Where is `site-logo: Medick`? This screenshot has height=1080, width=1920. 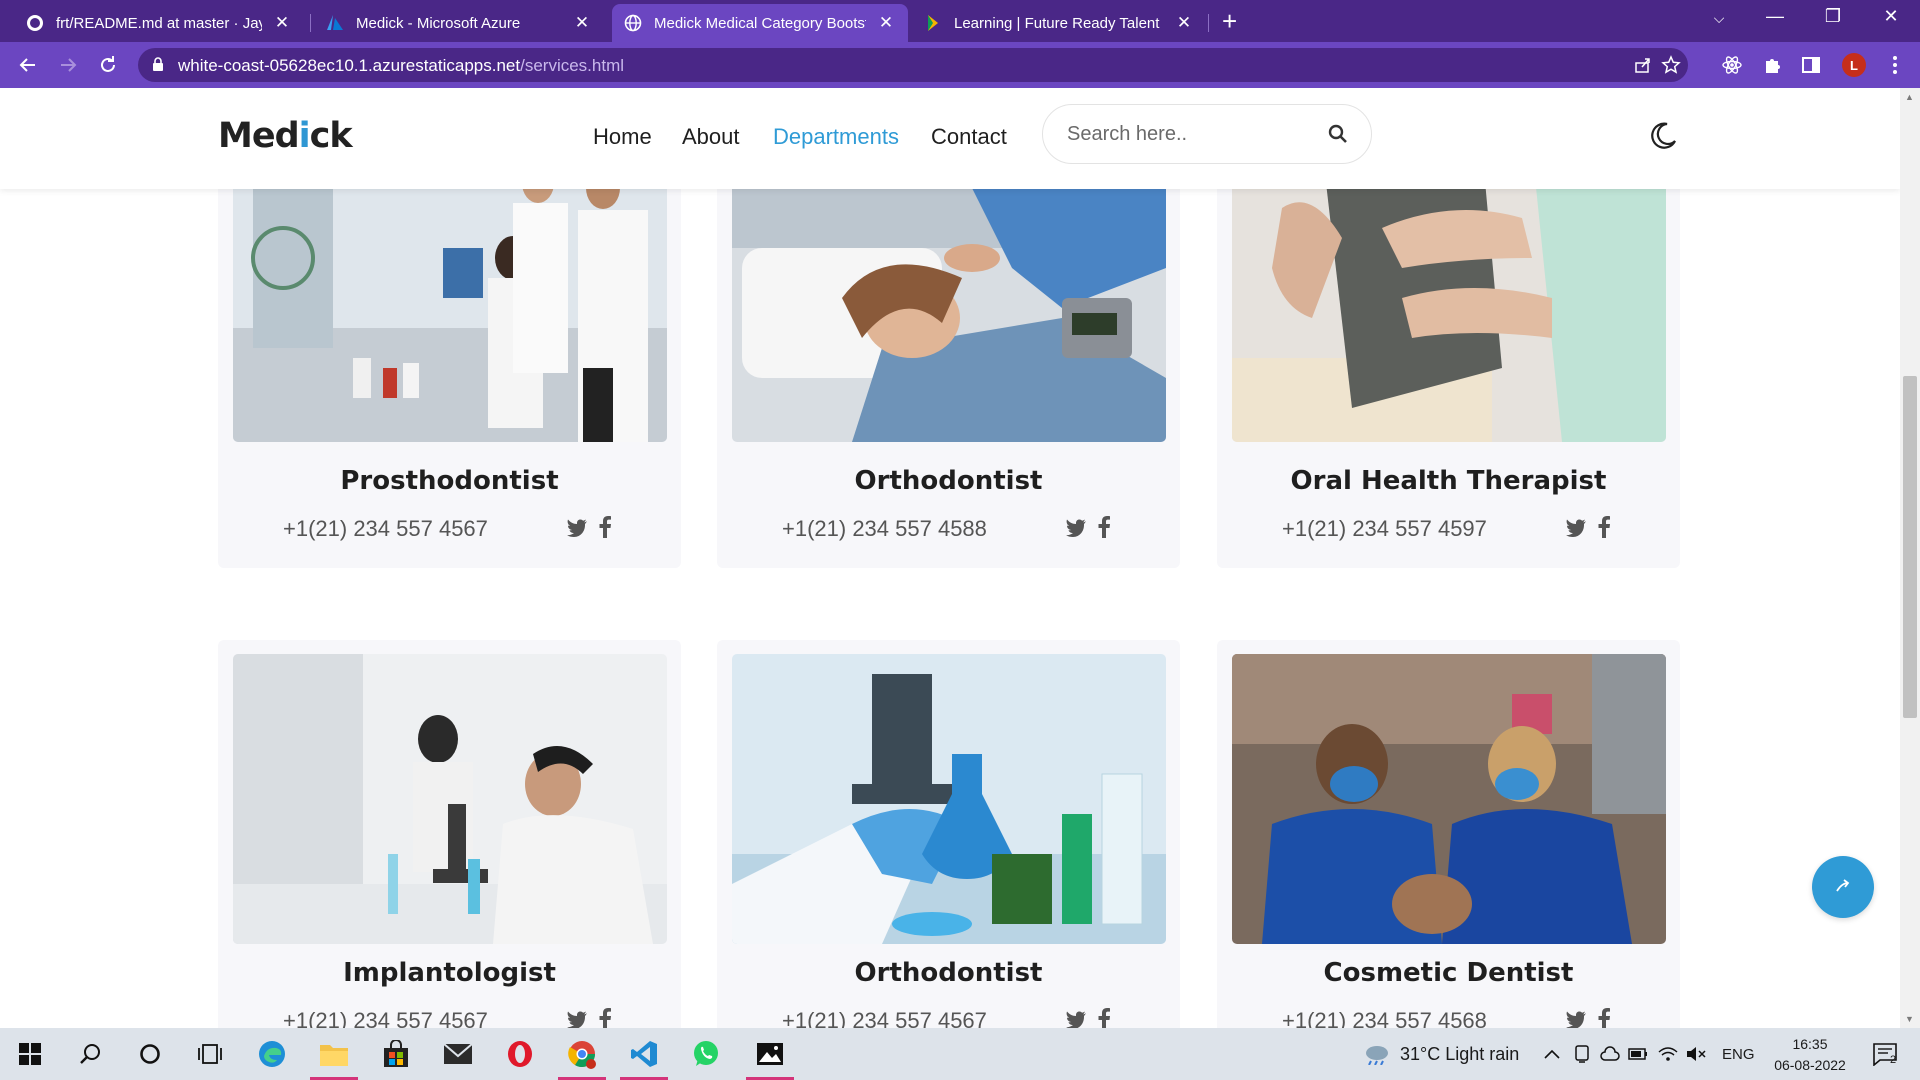
site-logo: Medick is located at coordinates (285, 136).